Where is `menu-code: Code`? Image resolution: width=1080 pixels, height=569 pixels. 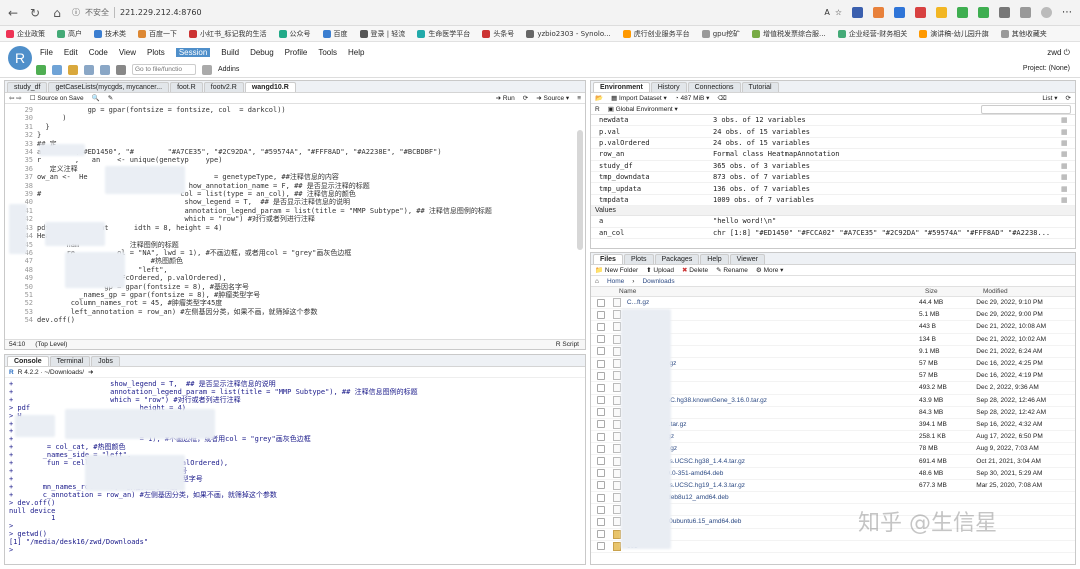
menu-code: Code is located at coordinates (98, 52).